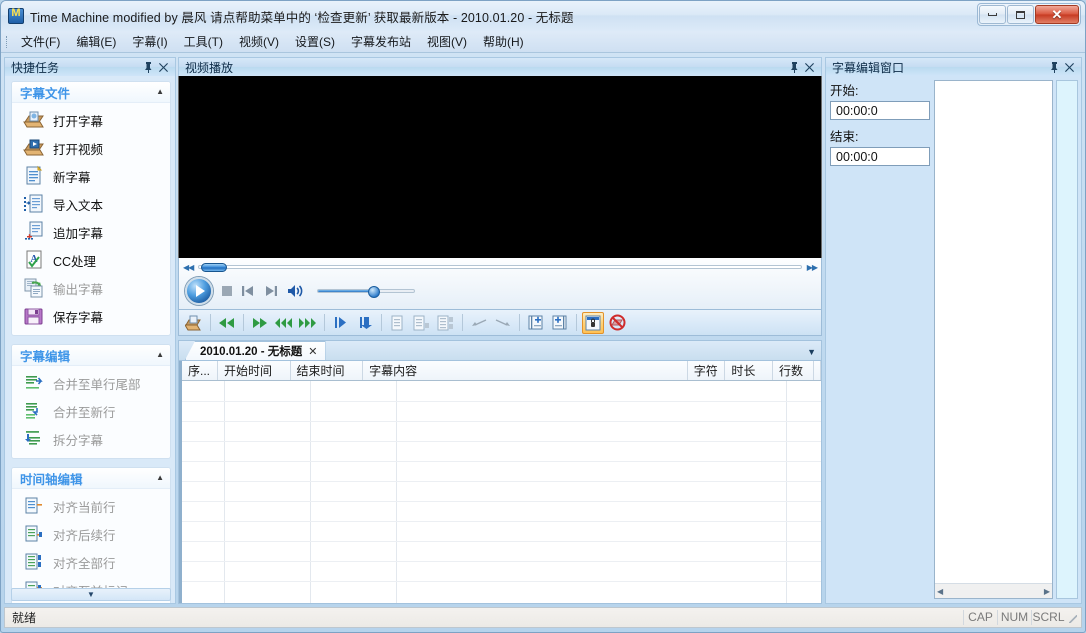  What do you see at coordinates (880, 156) in the screenshot?
I see `end-time-input: 00:00:0` at bounding box center [880, 156].